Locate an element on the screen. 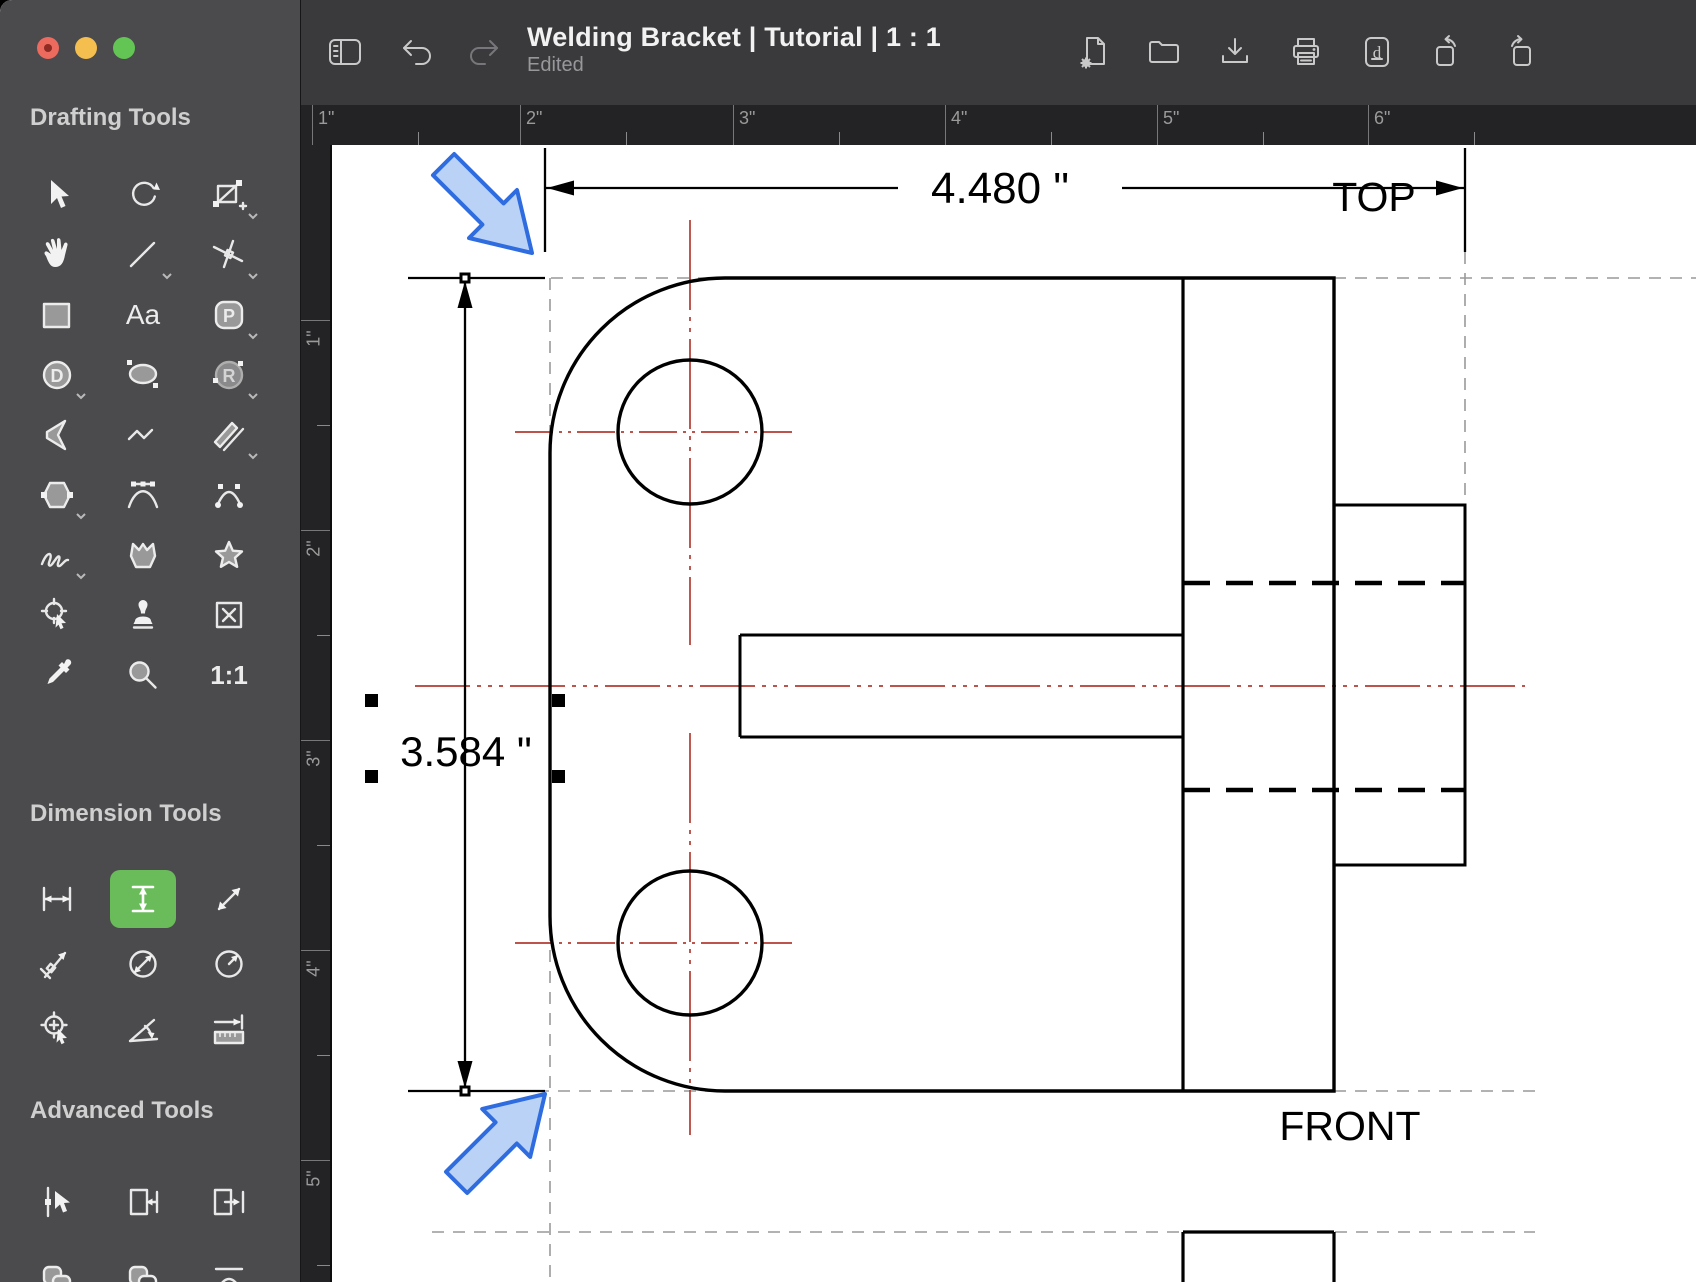 The image size is (1696, 1282). aligned-dim-icon is located at coordinates (229, 898).